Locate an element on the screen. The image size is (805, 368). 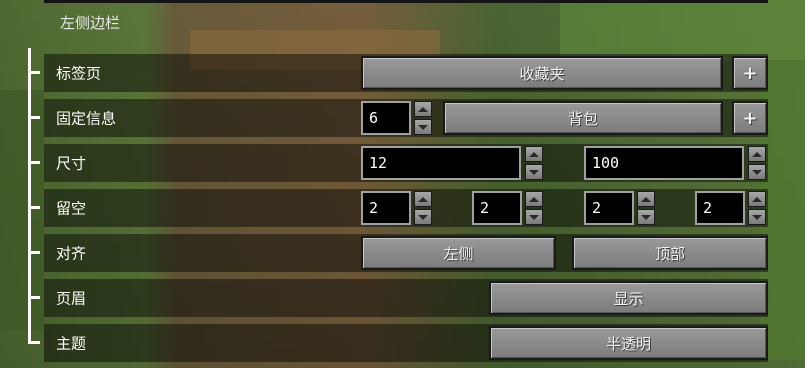
row-label: 页眉 is located at coordinates (71, 298).